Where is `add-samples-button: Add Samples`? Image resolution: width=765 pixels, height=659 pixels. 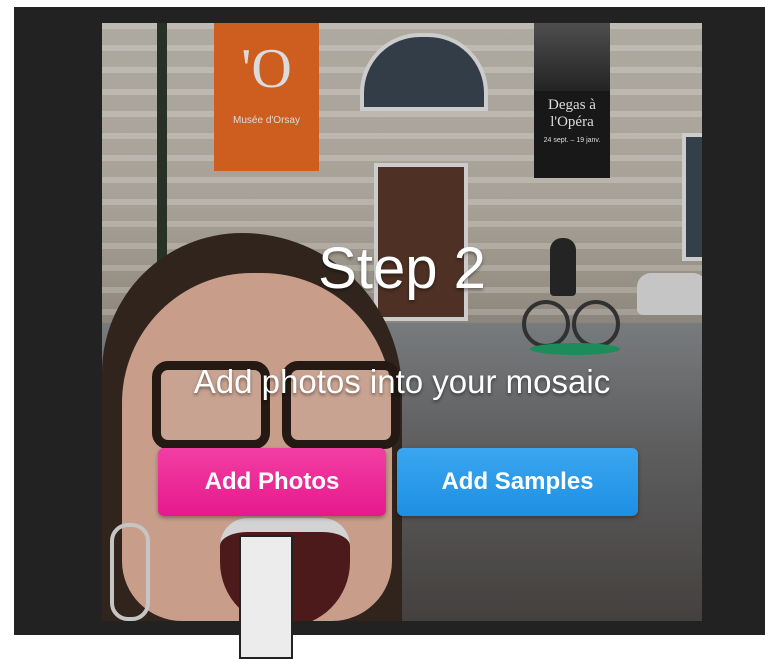 add-samples-button: Add Samples is located at coordinates (517, 482).